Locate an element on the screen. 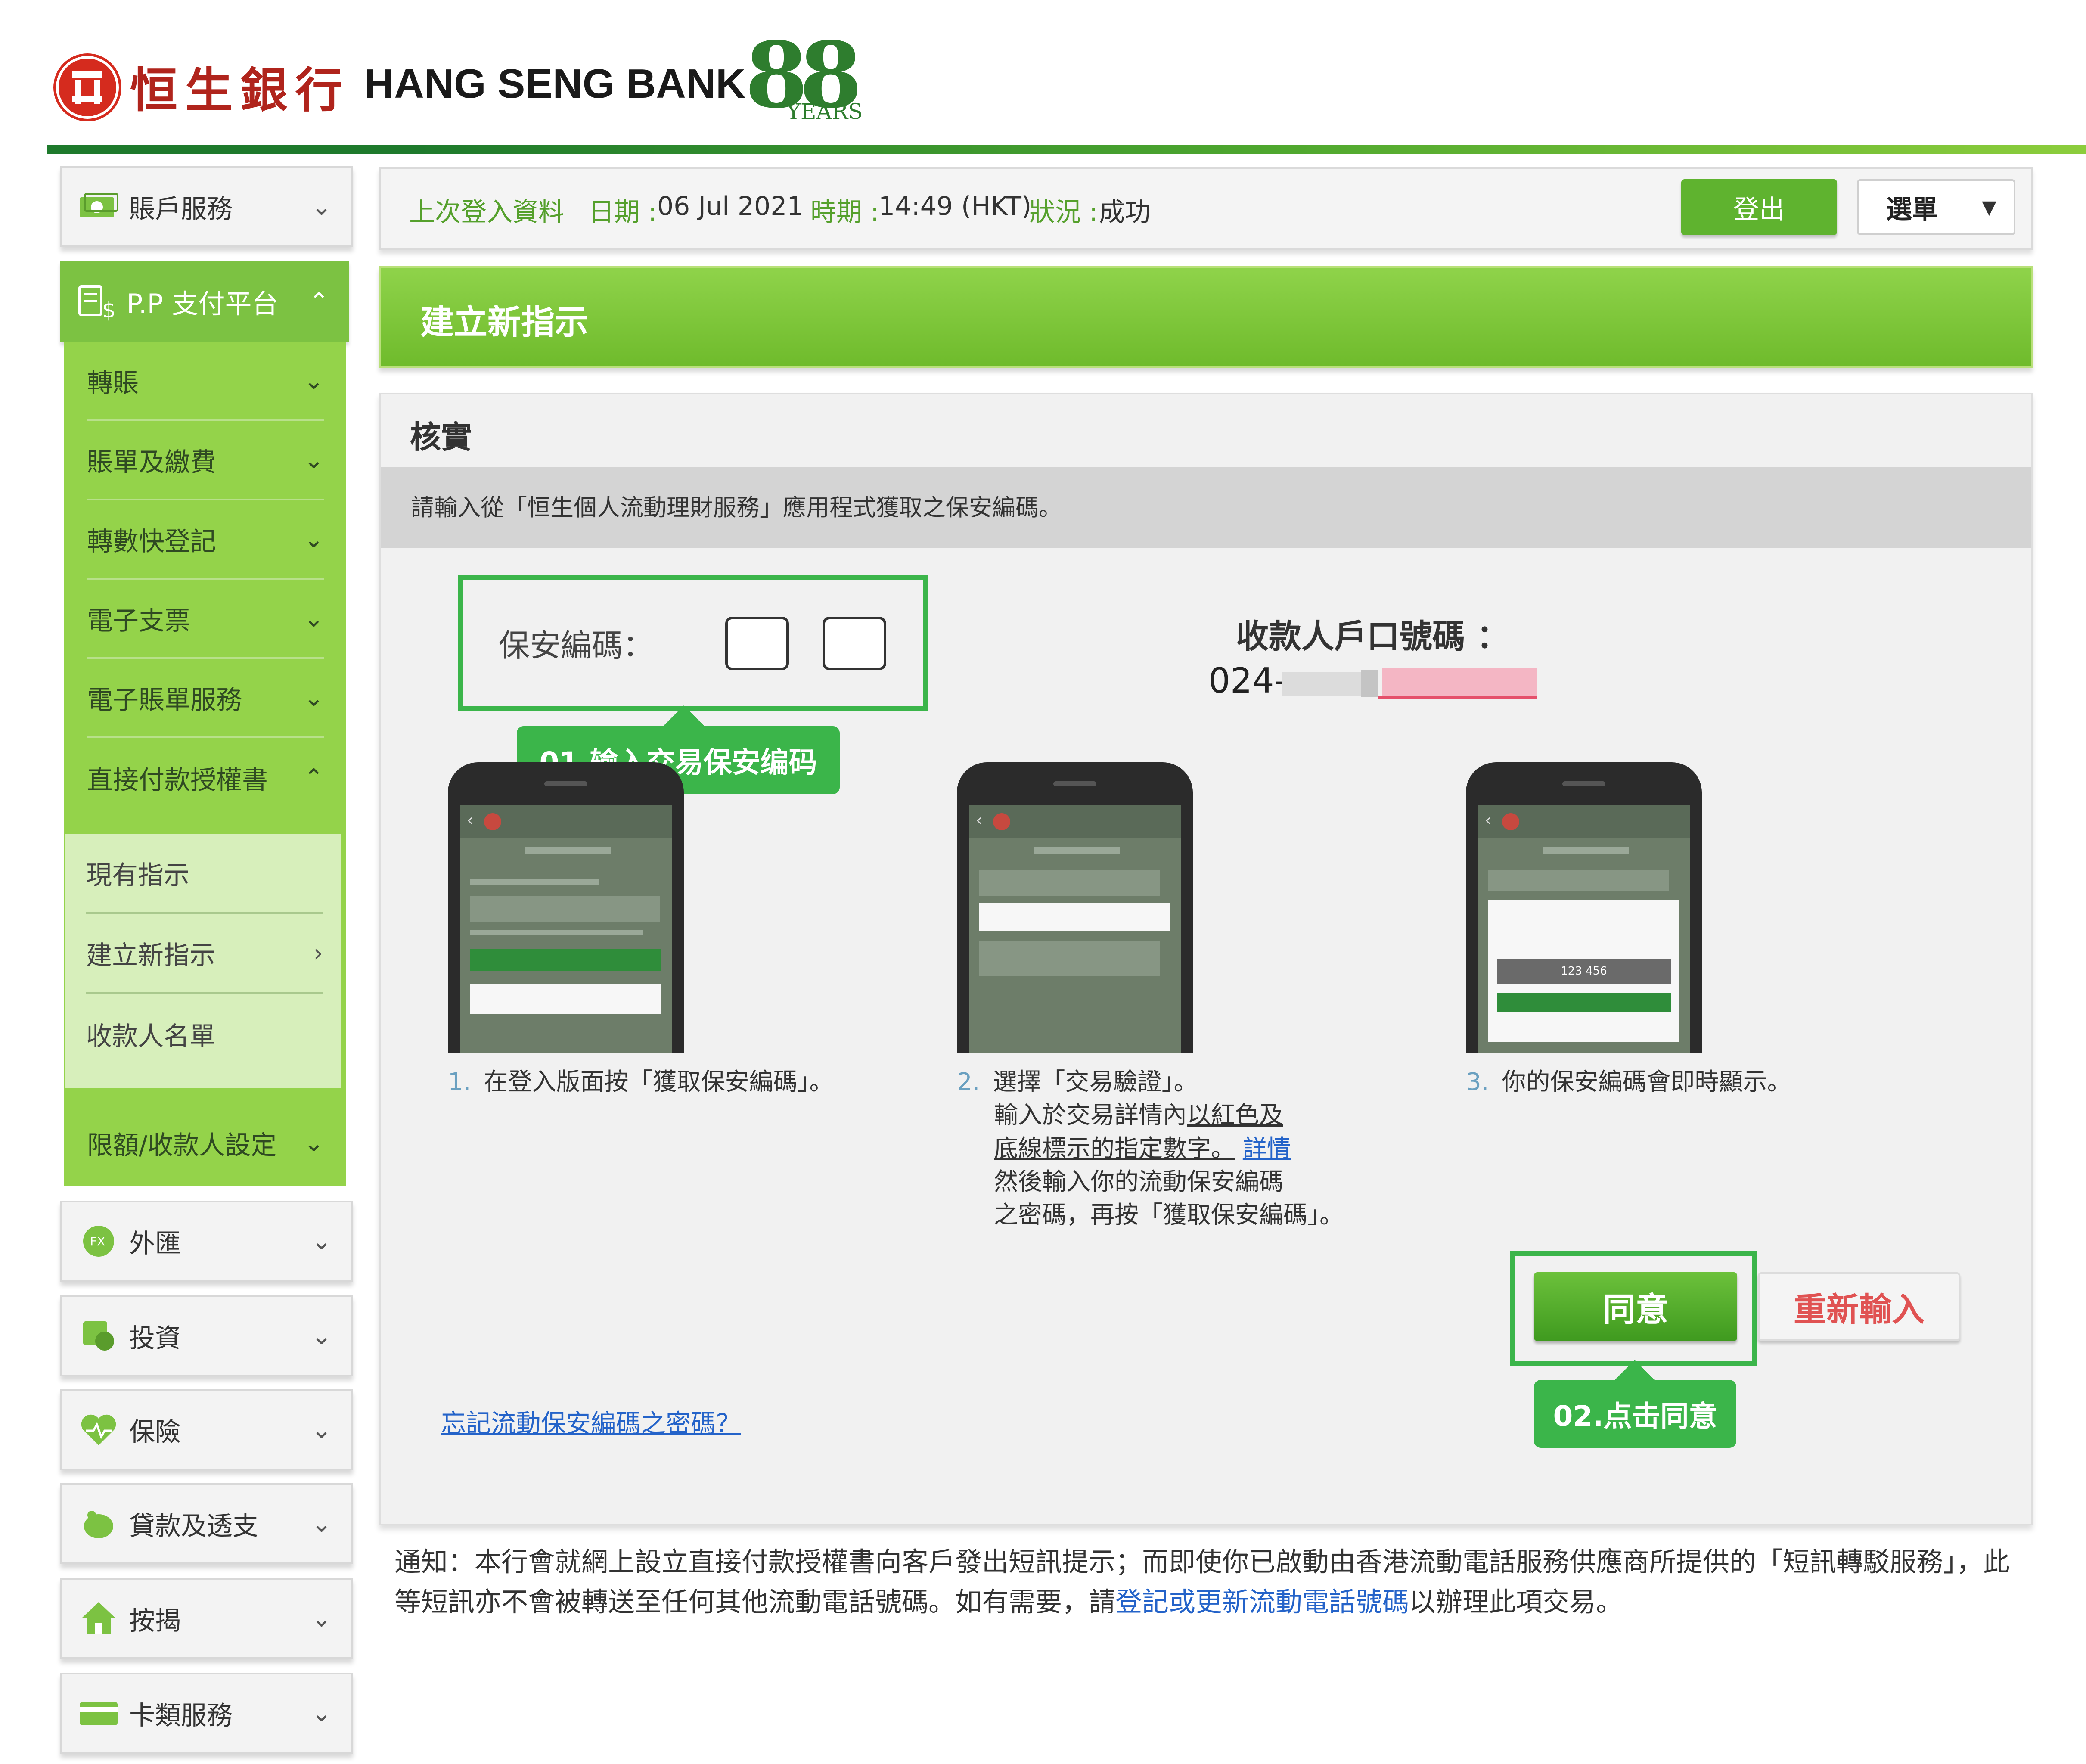 This screenshot has width=2086, height=1764. pp-payment-icon: $ is located at coordinates (97, 301).